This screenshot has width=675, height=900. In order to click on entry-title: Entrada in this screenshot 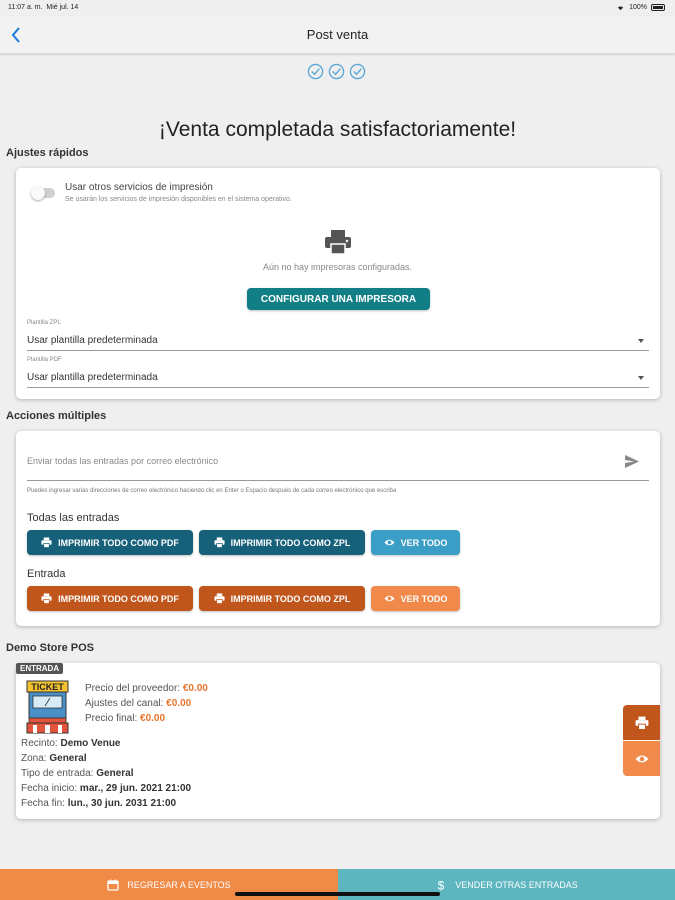, I will do `click(46, 574)`.